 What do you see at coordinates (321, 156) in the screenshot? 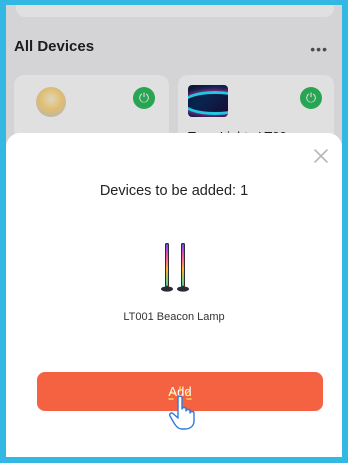
I see `close-icon` at bounding box center [321, 156].